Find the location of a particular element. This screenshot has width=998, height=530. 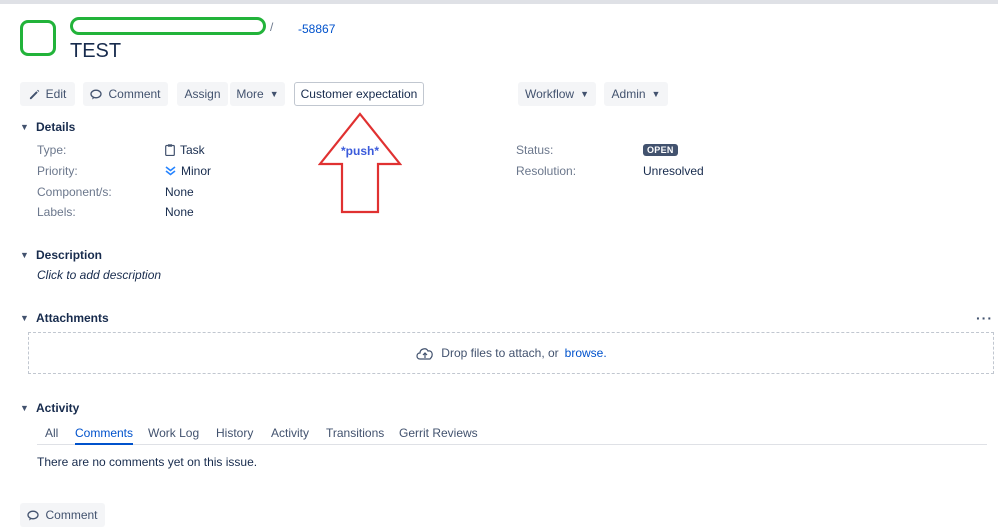

dropzone-text: Drop files to attach, or is located at coordinates (500, 353).